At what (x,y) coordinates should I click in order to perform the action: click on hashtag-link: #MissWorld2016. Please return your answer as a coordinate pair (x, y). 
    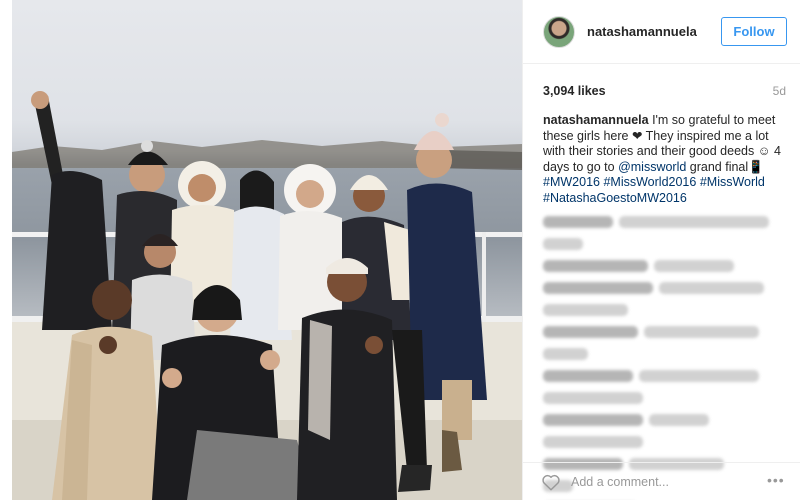
    Looking at the image, I should click on (649, 182).